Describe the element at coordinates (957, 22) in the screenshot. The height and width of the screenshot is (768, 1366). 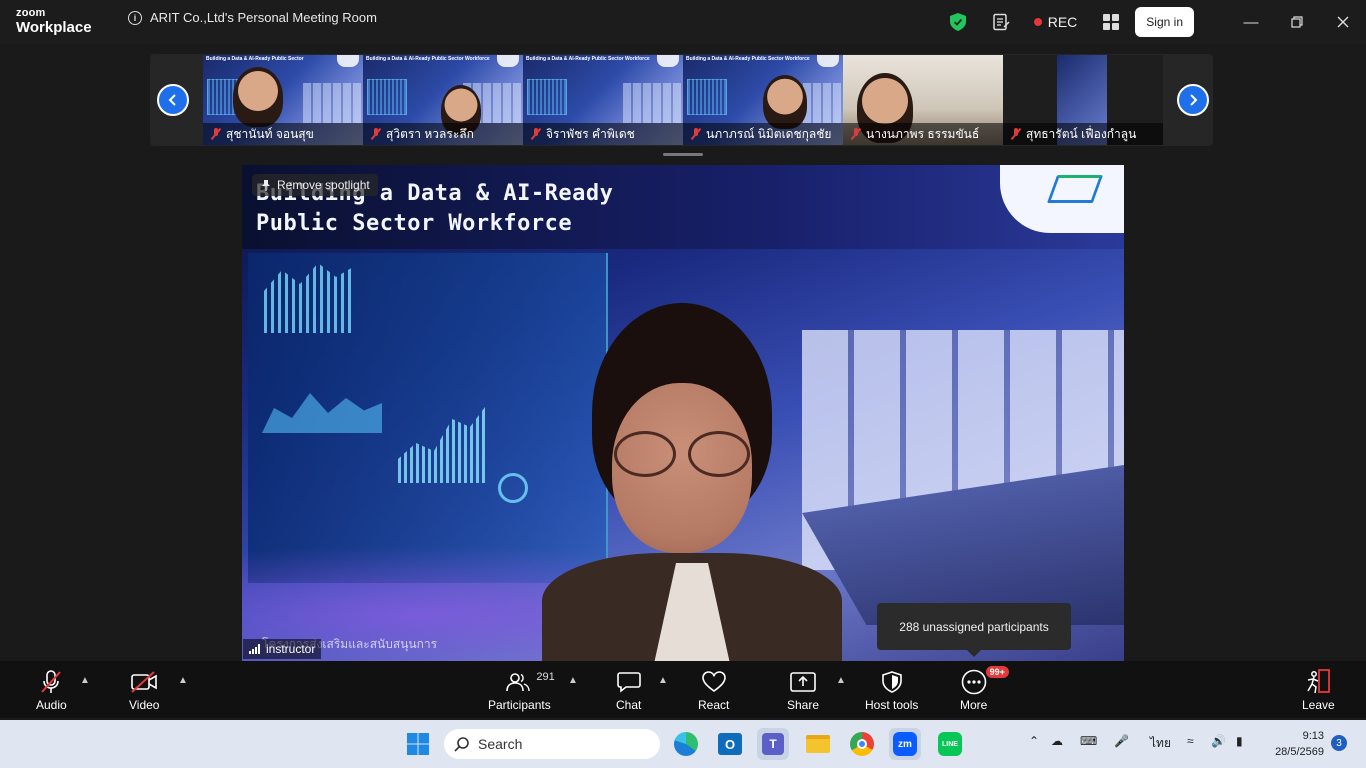
I see `shield-check-icon` at that location.